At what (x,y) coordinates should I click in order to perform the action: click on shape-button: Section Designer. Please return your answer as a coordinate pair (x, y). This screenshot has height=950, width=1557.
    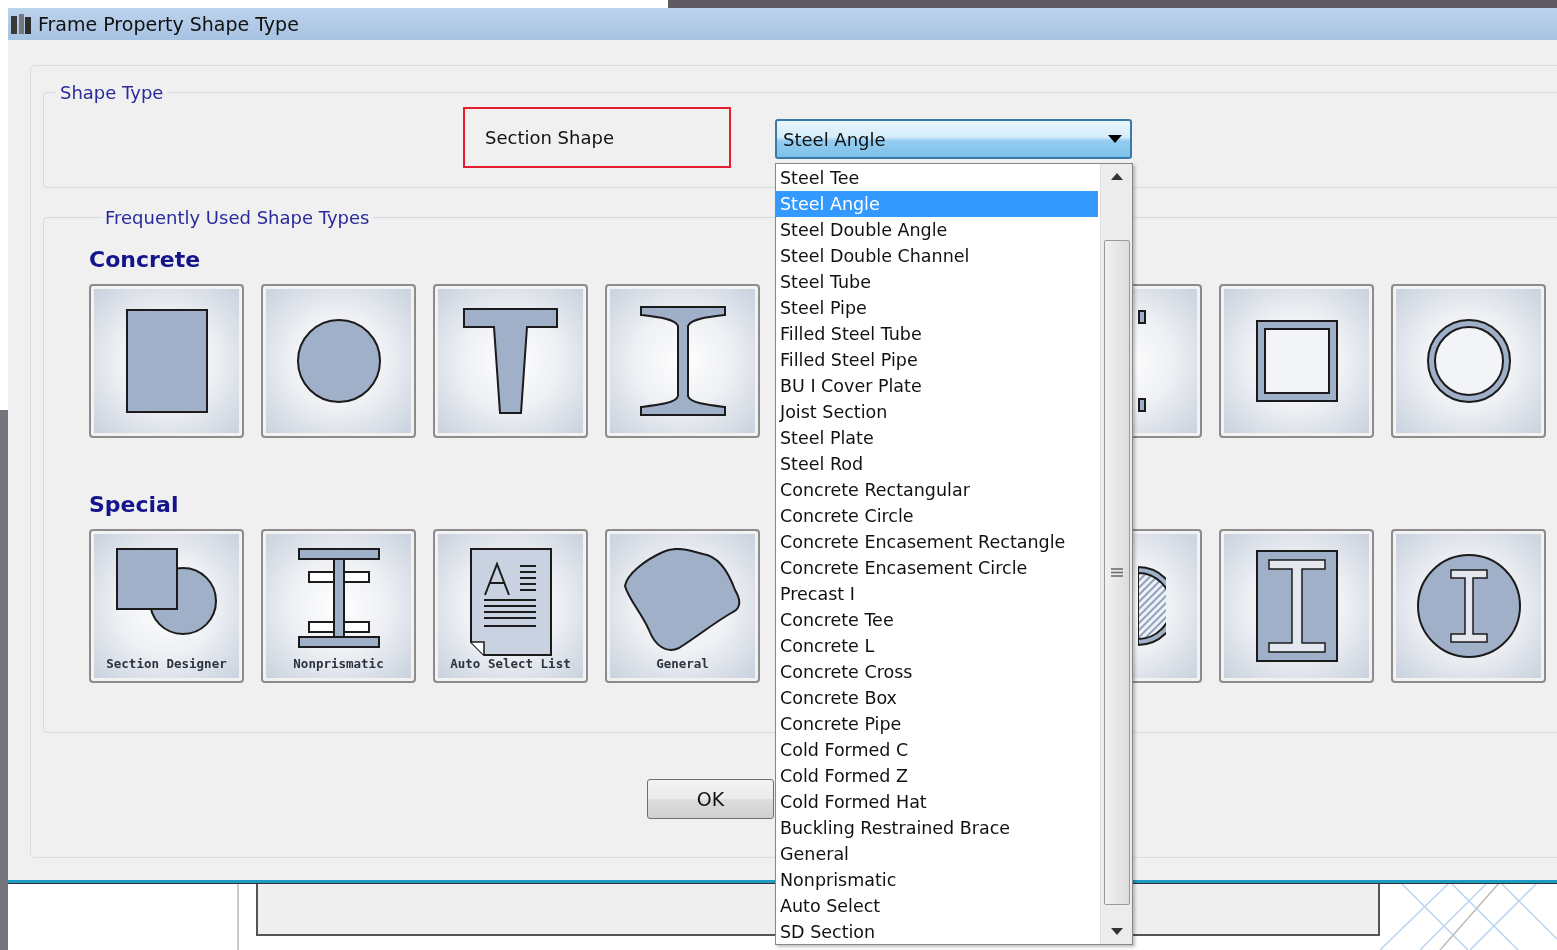
    Looking at the image, I should click on (166, 606).